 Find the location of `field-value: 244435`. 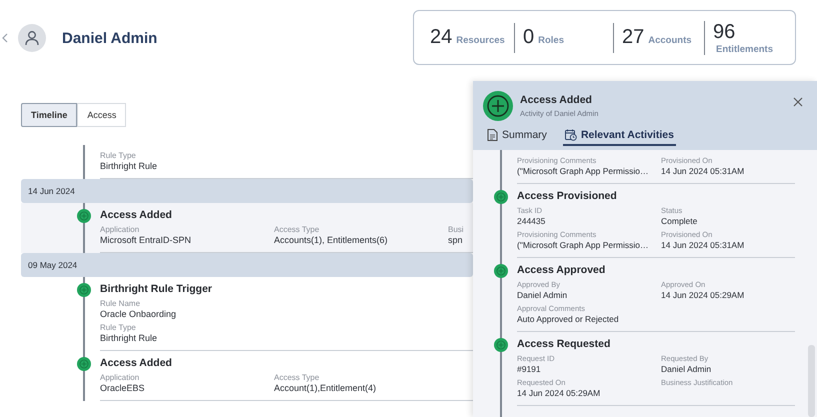

field-value: 244435 is located at coordinates (531, 221).